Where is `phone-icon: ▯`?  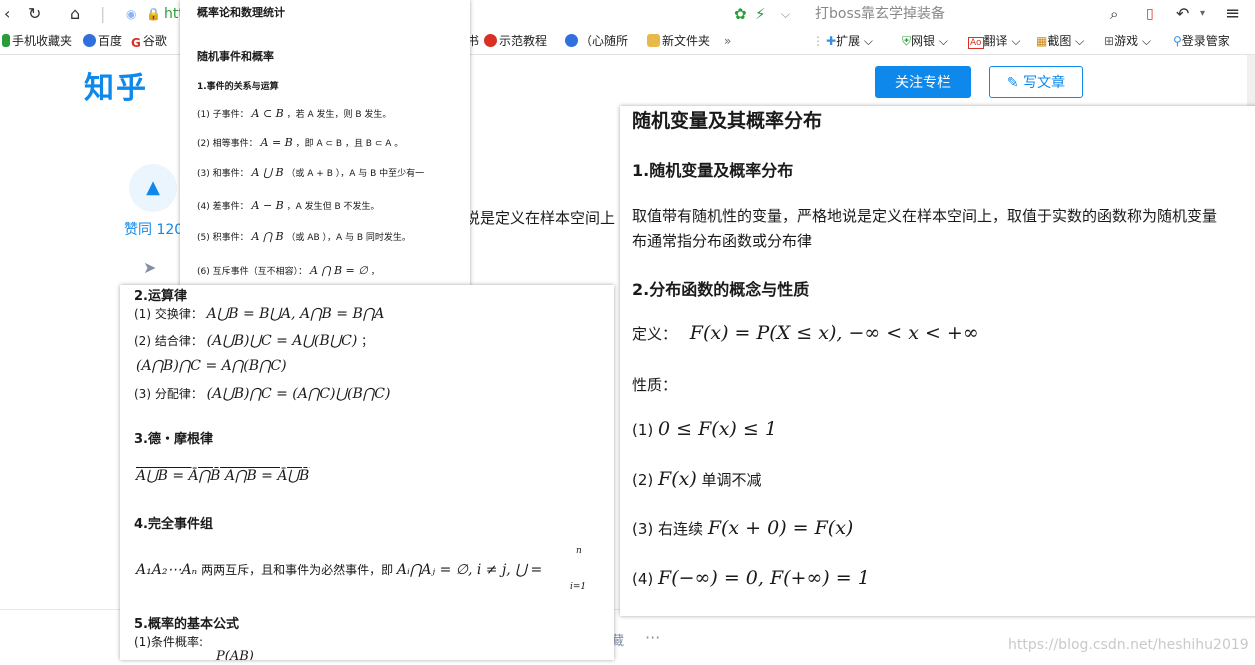
phone-icon: ▯ is located at coordinates (1150, 14).